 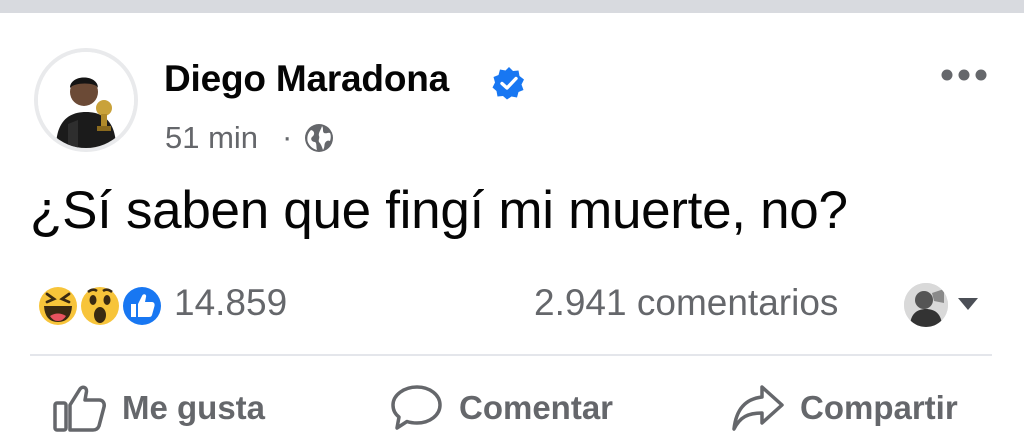 I want to click on author-name: Diego Maradona, so click(x=306, y=79).